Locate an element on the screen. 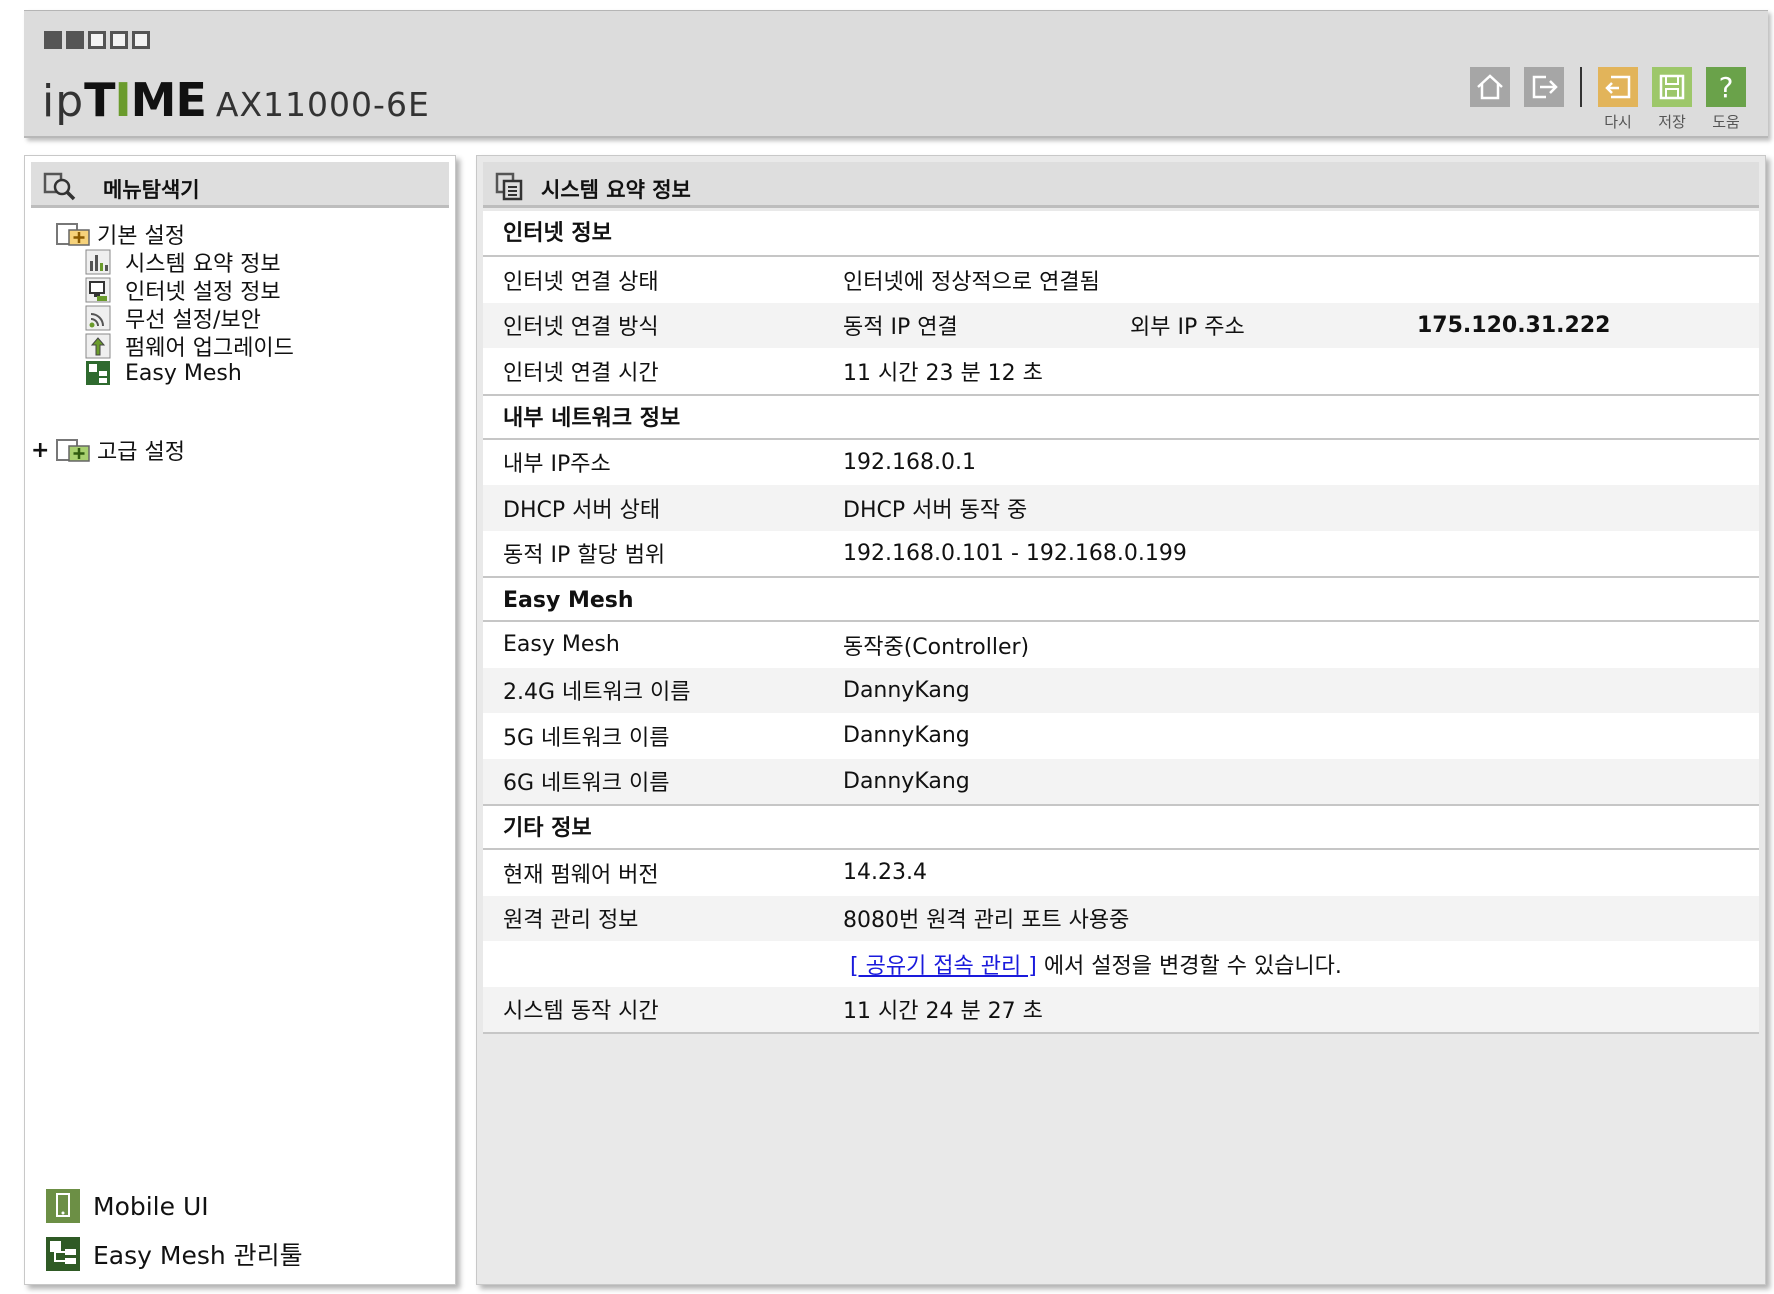 The image size is (1774, 1294). wireless-icon is located at coordinates (98, 318).